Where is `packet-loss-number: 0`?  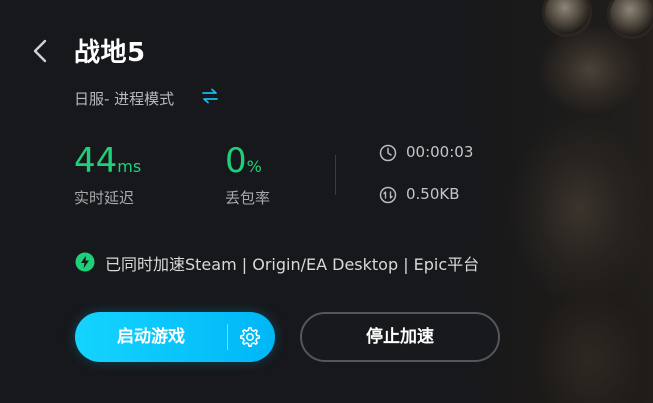 packet-loss-number: 0 is located at coordinates (236, 161).